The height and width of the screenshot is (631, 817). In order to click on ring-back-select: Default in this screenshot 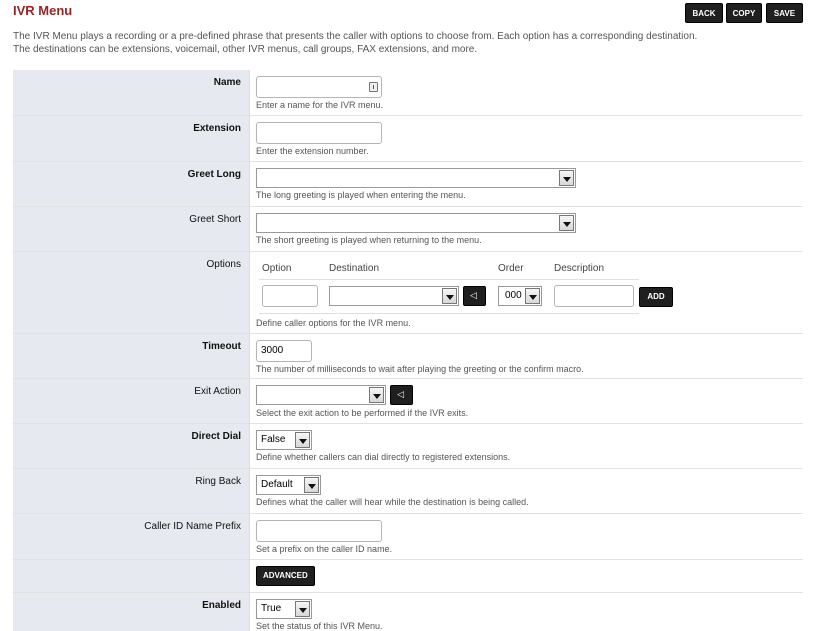, I will do `click(288, 485)`.